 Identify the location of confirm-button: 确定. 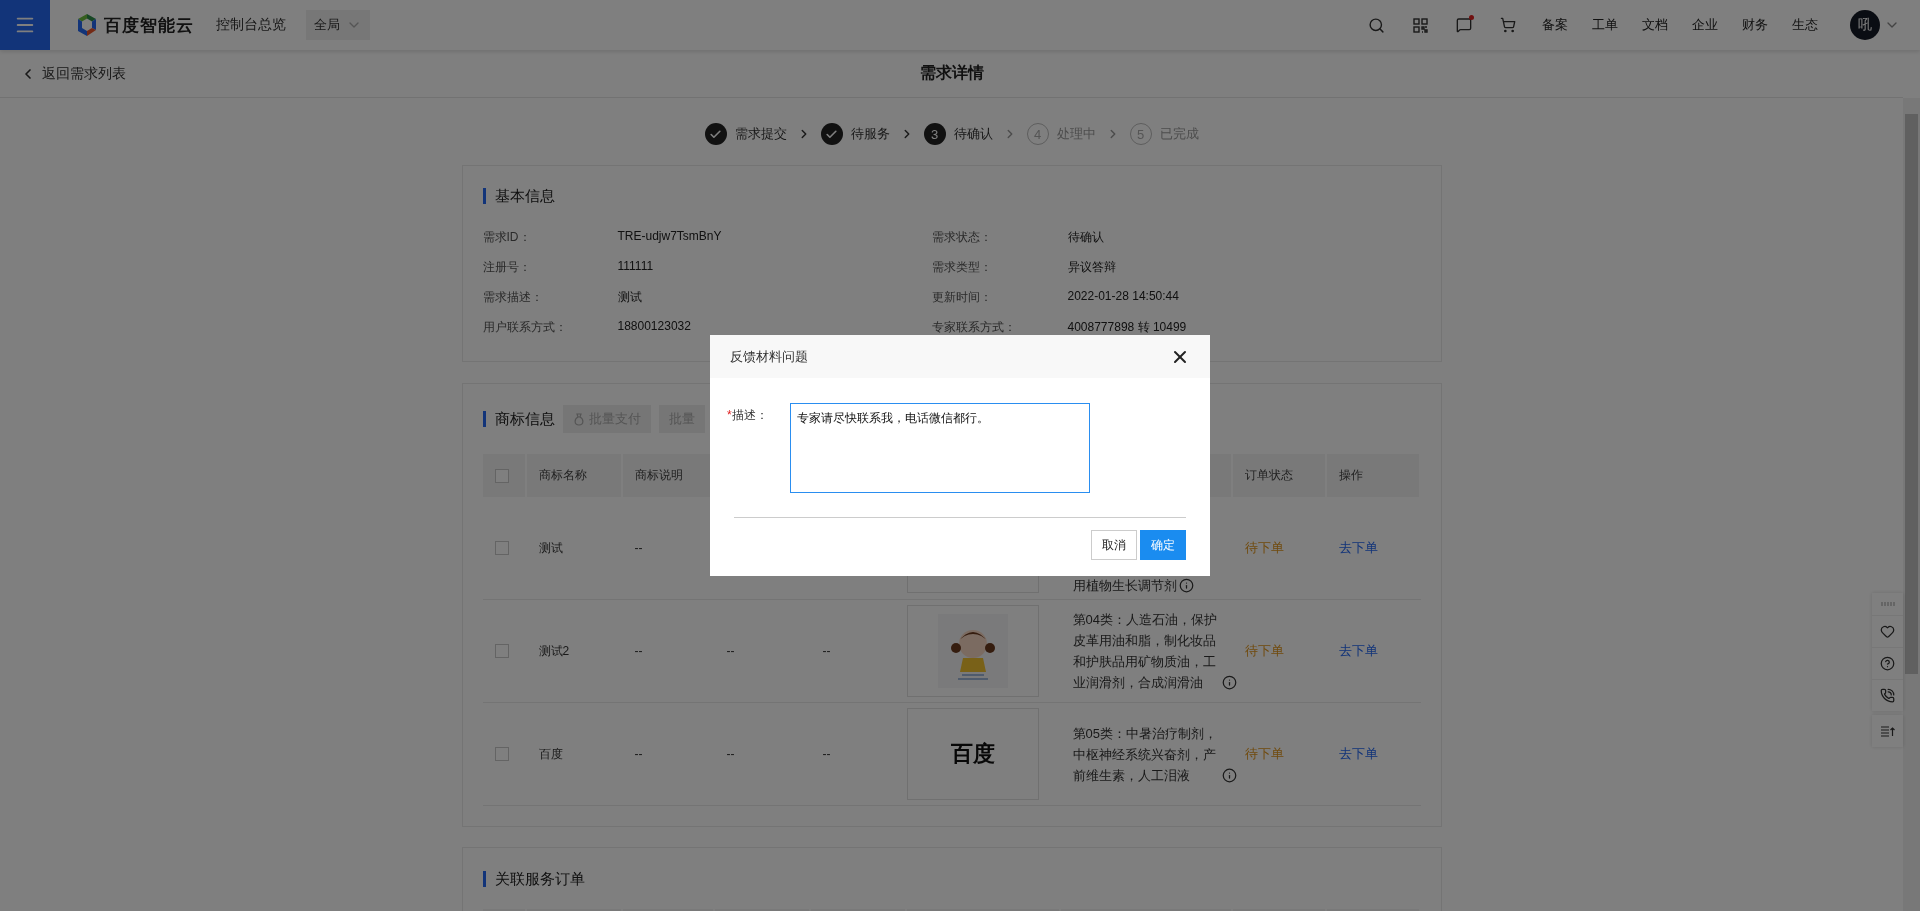
(1163, 545).